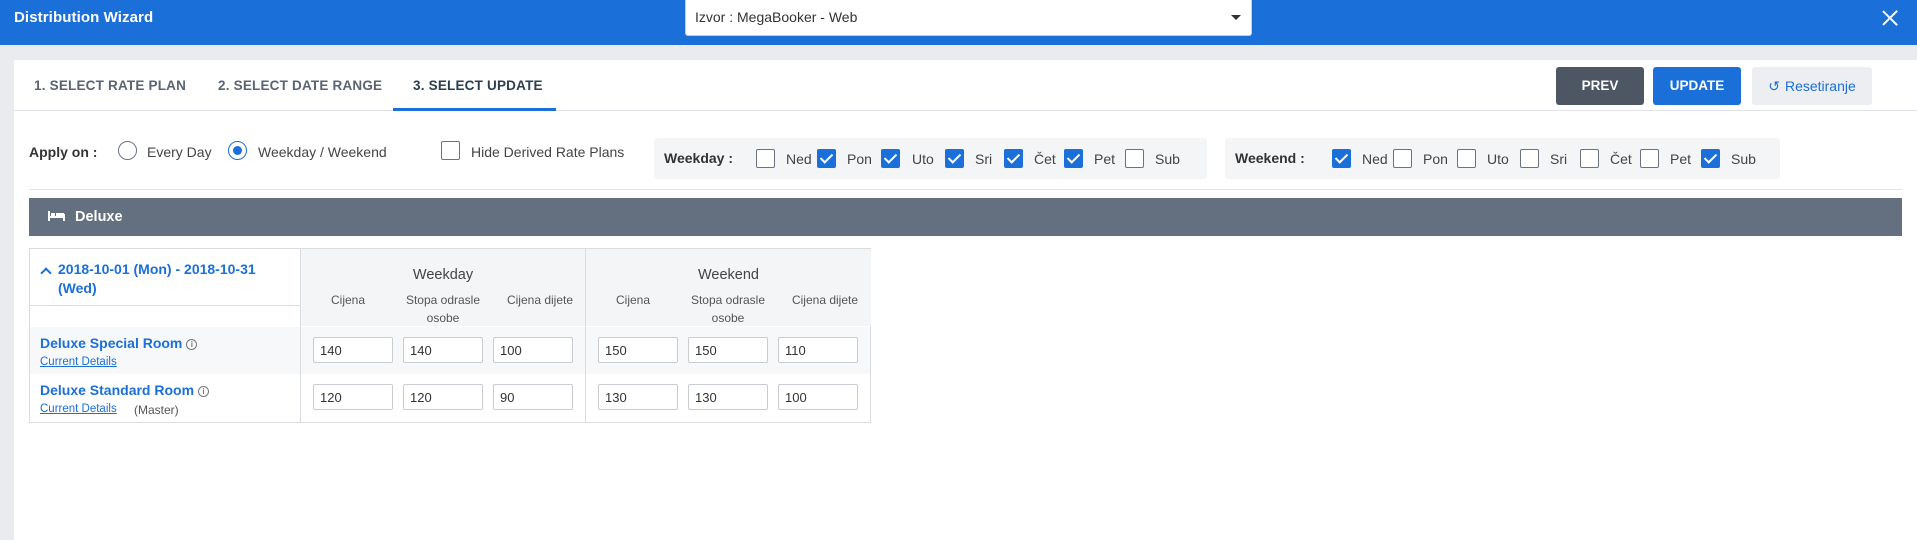  What do you see at coordinates (99, 217) in the screenshot?
I see `room-type-name: Deluxe` at bounding box center [99, 217].